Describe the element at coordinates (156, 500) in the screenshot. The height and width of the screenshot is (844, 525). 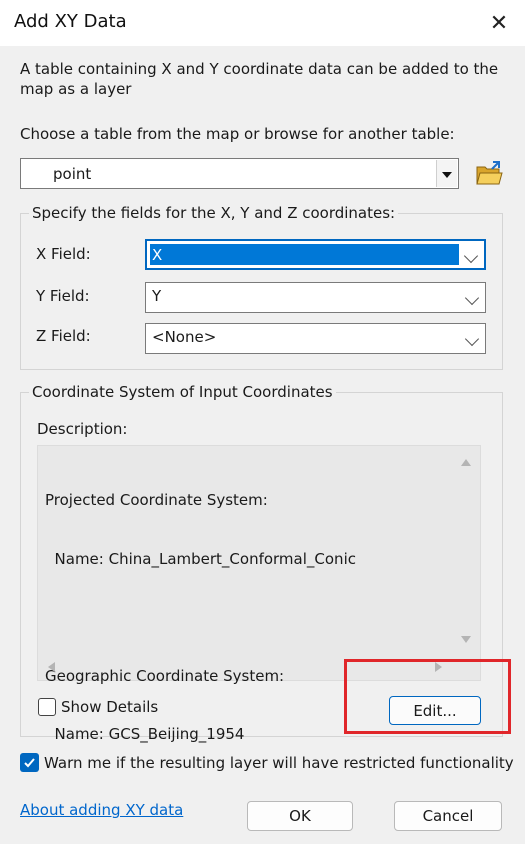
I see `description-line: Projected Coordinate System:` at that location.